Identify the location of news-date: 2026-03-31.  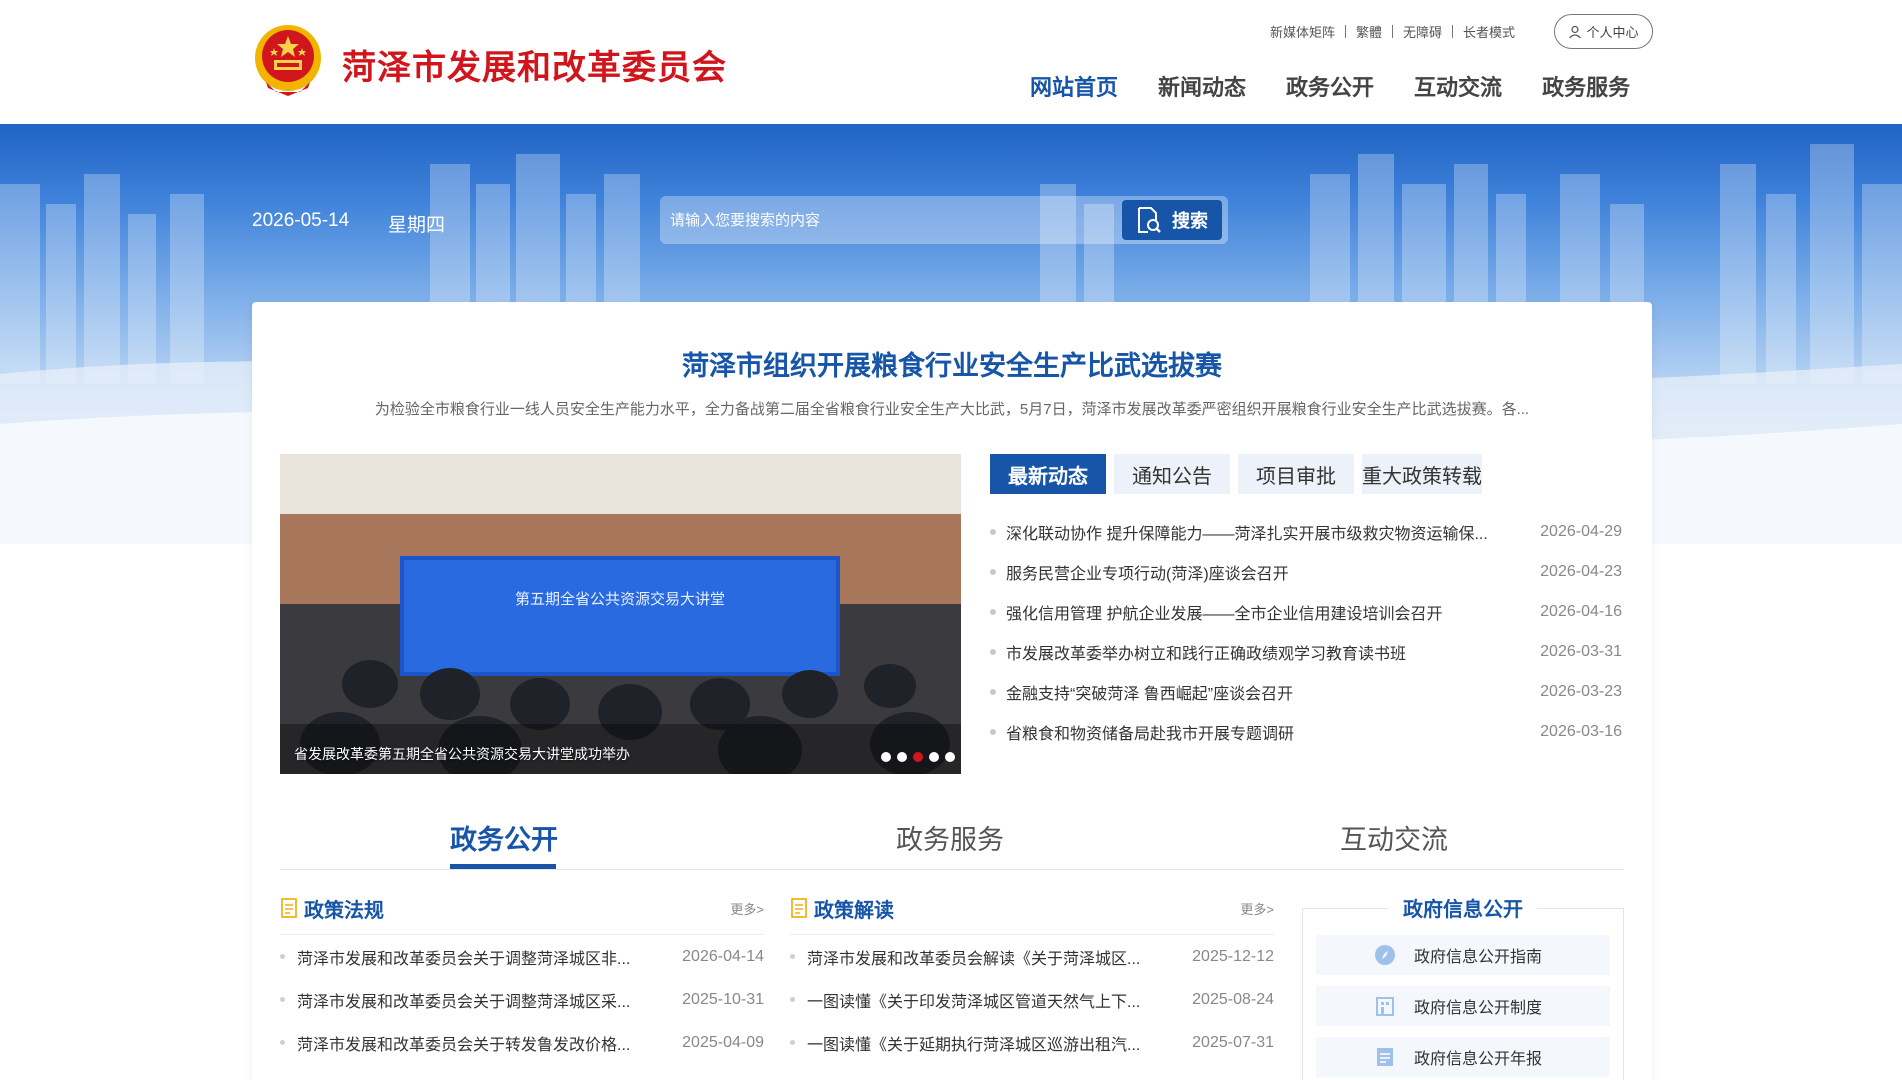
(1581, 651).